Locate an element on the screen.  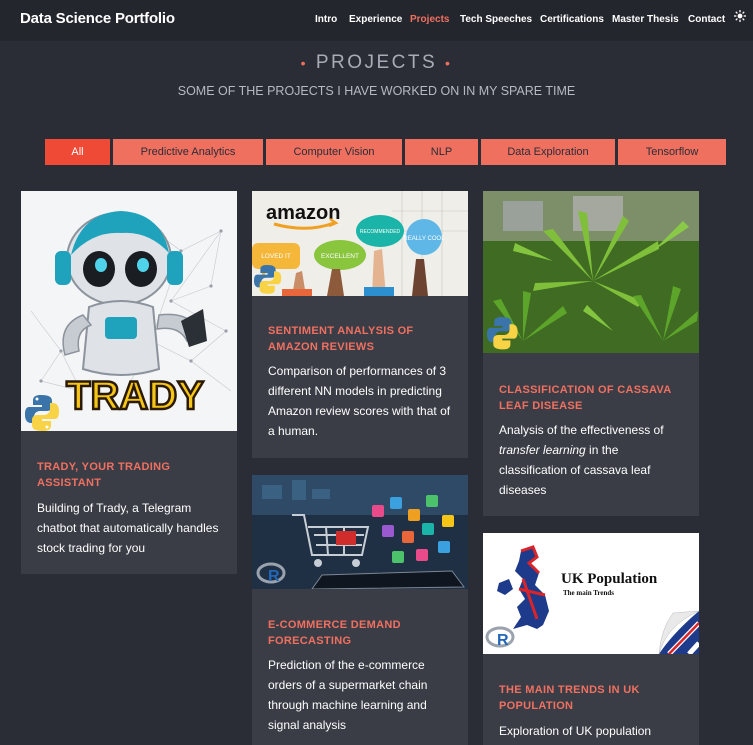
bubble-really-cool: REALLY COOL is located at coordinates (424, 239).